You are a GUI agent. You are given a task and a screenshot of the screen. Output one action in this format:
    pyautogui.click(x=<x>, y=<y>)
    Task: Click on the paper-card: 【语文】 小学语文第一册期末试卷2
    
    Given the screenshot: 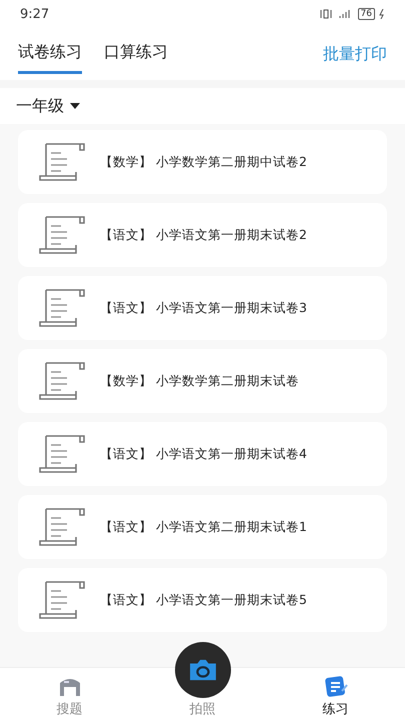 What is the action you would take?
    pyautogui.click(x=202, y=235)
    